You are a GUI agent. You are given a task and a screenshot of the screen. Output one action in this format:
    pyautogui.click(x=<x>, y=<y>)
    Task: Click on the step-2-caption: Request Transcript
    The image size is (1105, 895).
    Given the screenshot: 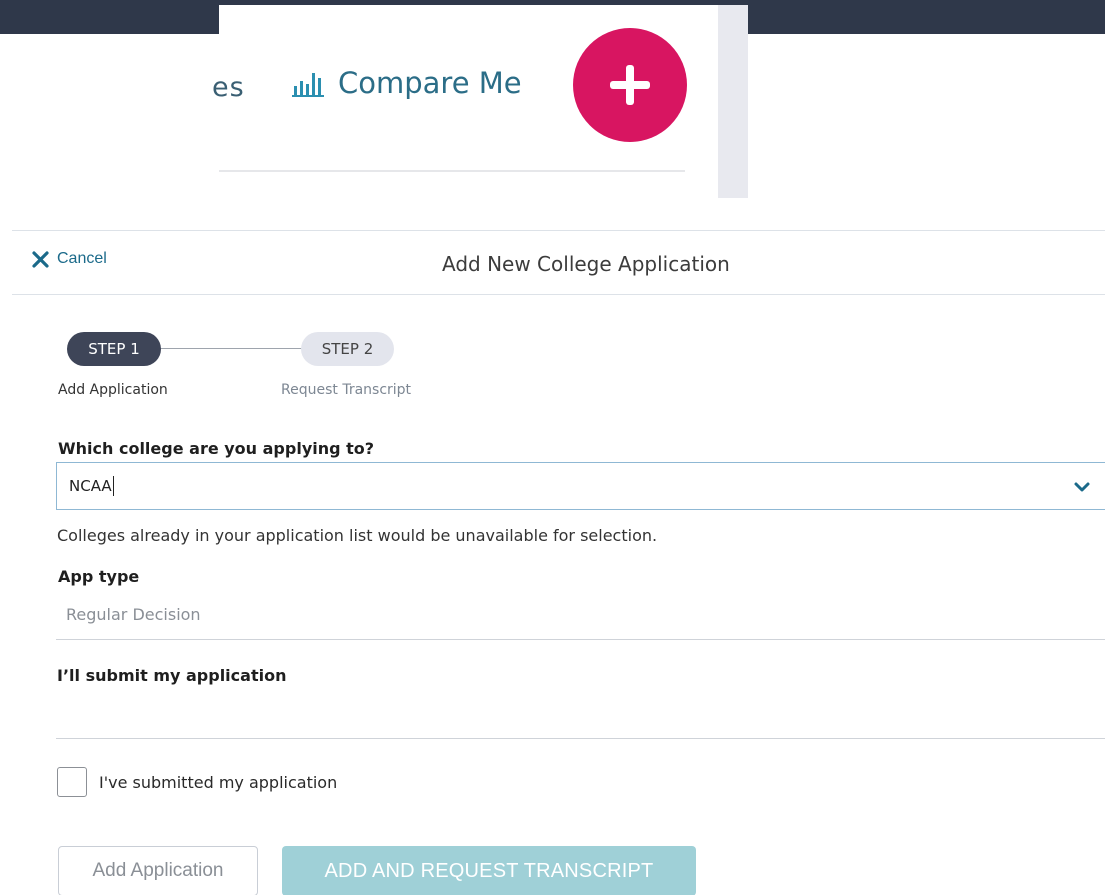 What is the action you would take?
    pyautogui.click(x=346, y=390)
    